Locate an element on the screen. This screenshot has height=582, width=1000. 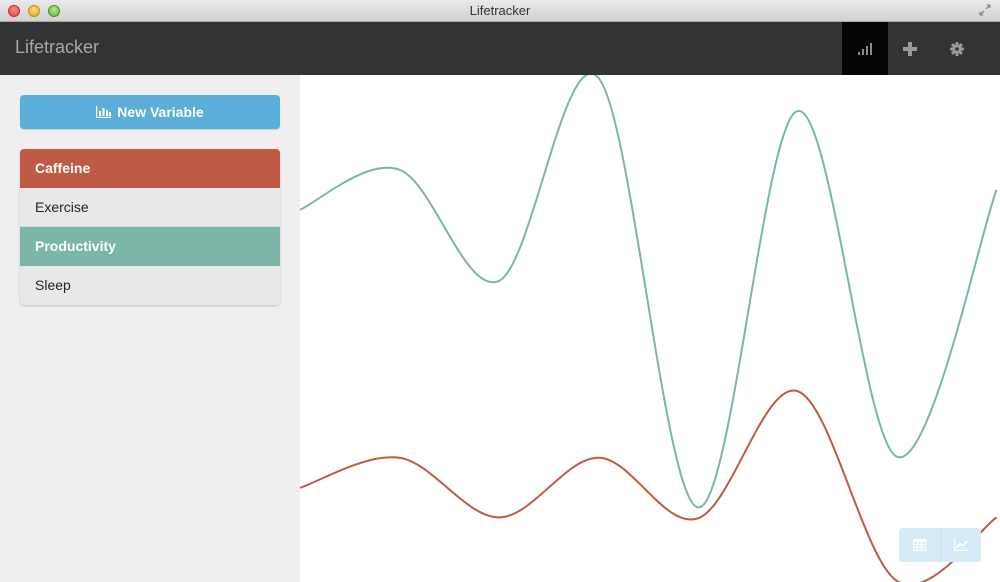
bar-chart-icon is located at coordinates (104, 112).